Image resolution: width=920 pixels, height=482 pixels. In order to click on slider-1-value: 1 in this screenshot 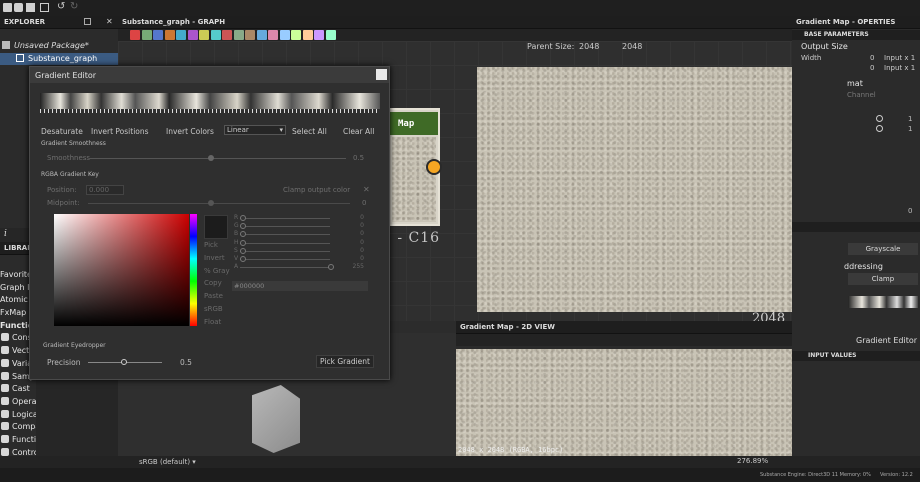, I will do `click(910, 119)`.